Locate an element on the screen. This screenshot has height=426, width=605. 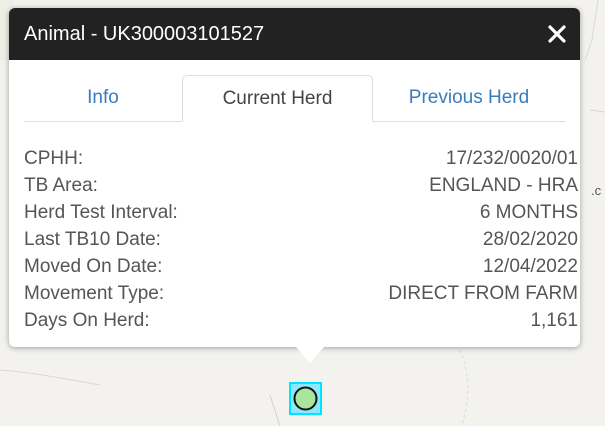
detail-label: Herd Test Interval: is located at coordinates (101, 212).